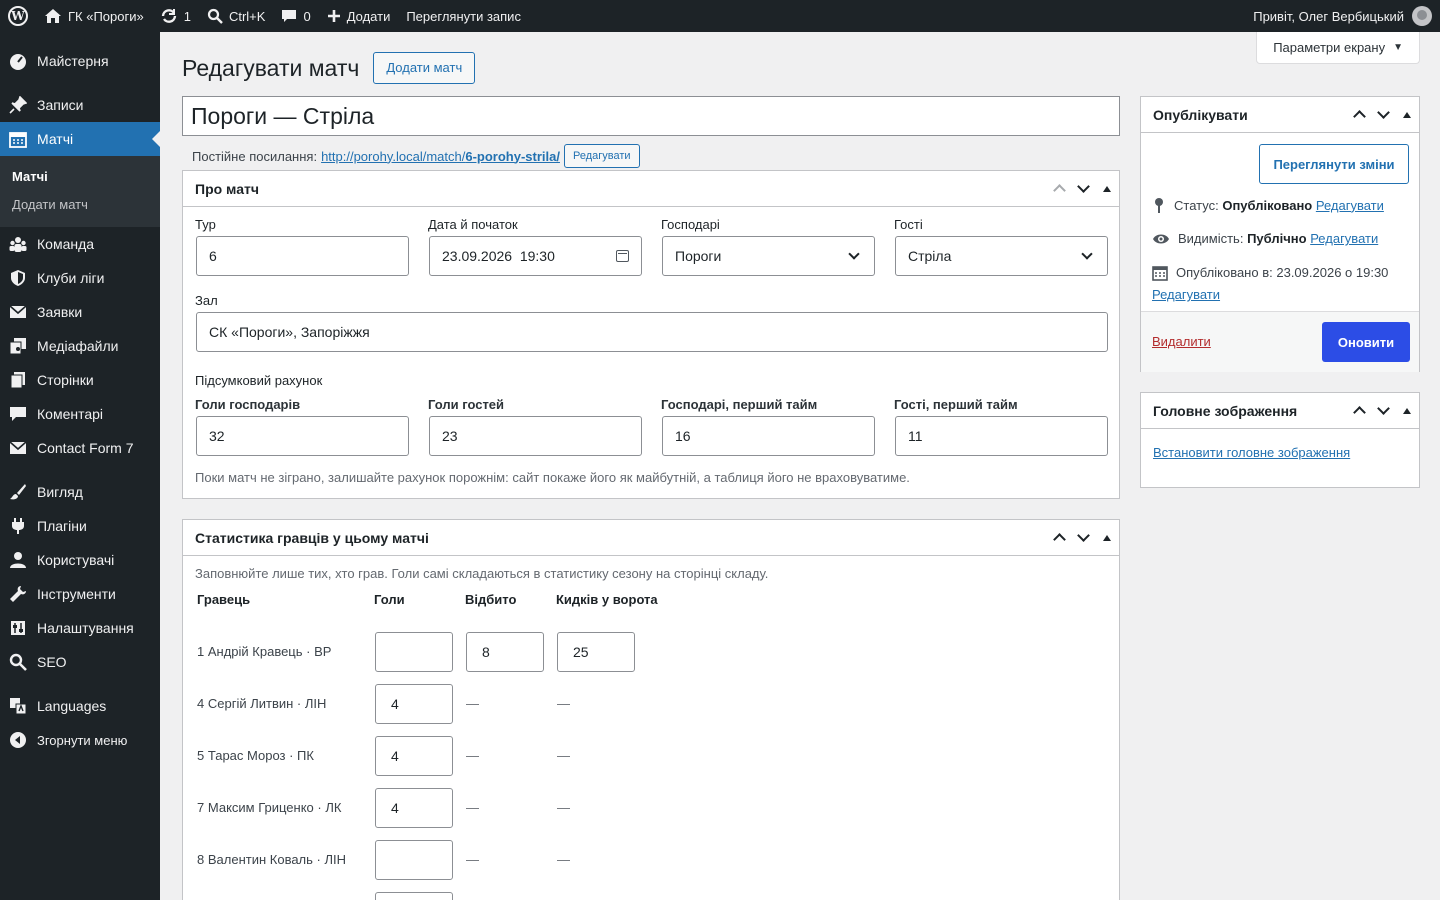 The height and width of the screenshot is (900, 1440). What do you see at coordinates (505, 652) in the screenshot?
I see `player-saves-input: 8` at bounding box center [505, 652].